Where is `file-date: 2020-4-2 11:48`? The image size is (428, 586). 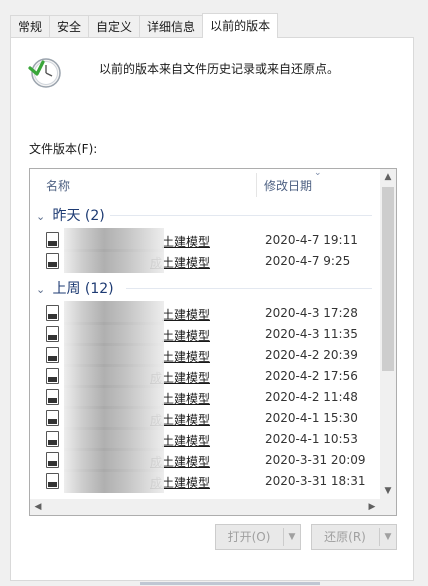
file-date: 2020-4-2 11:48 is located at coordinates (311, 397).